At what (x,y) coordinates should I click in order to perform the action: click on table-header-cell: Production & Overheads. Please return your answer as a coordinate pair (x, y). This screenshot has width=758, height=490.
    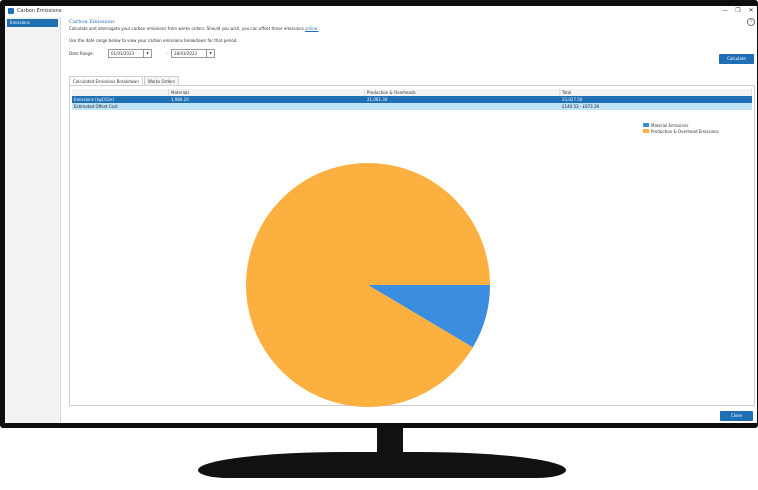
    Looking at the image, I should click on (462, 92).